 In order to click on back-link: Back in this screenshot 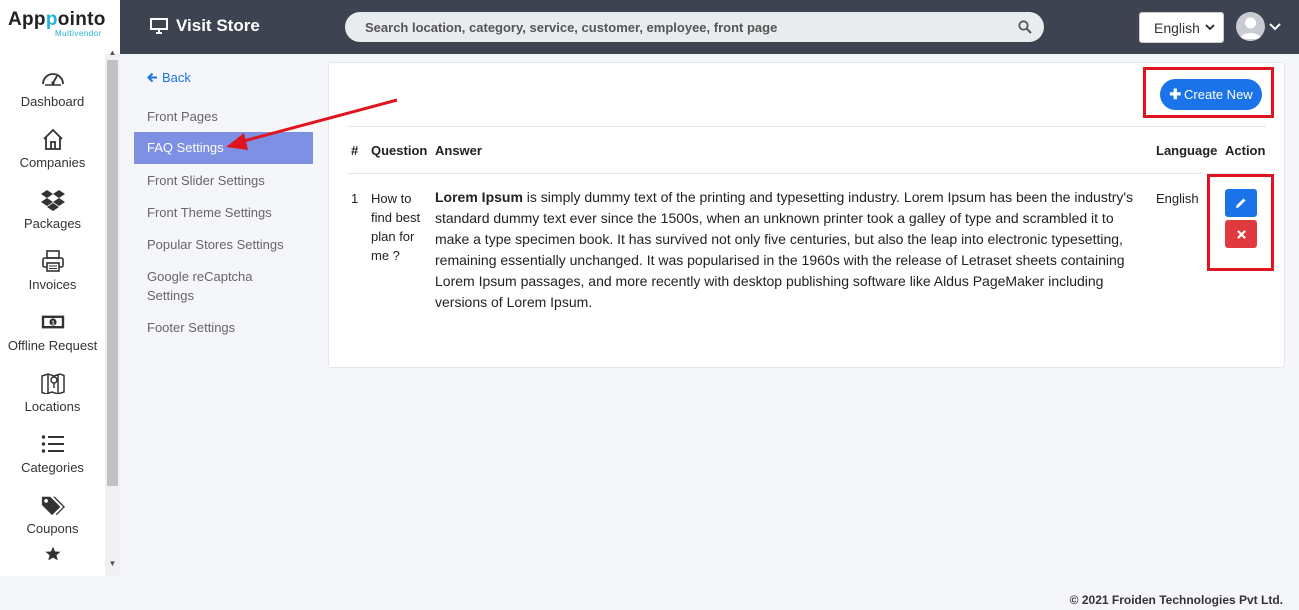, I will do `click(169, 77)`.